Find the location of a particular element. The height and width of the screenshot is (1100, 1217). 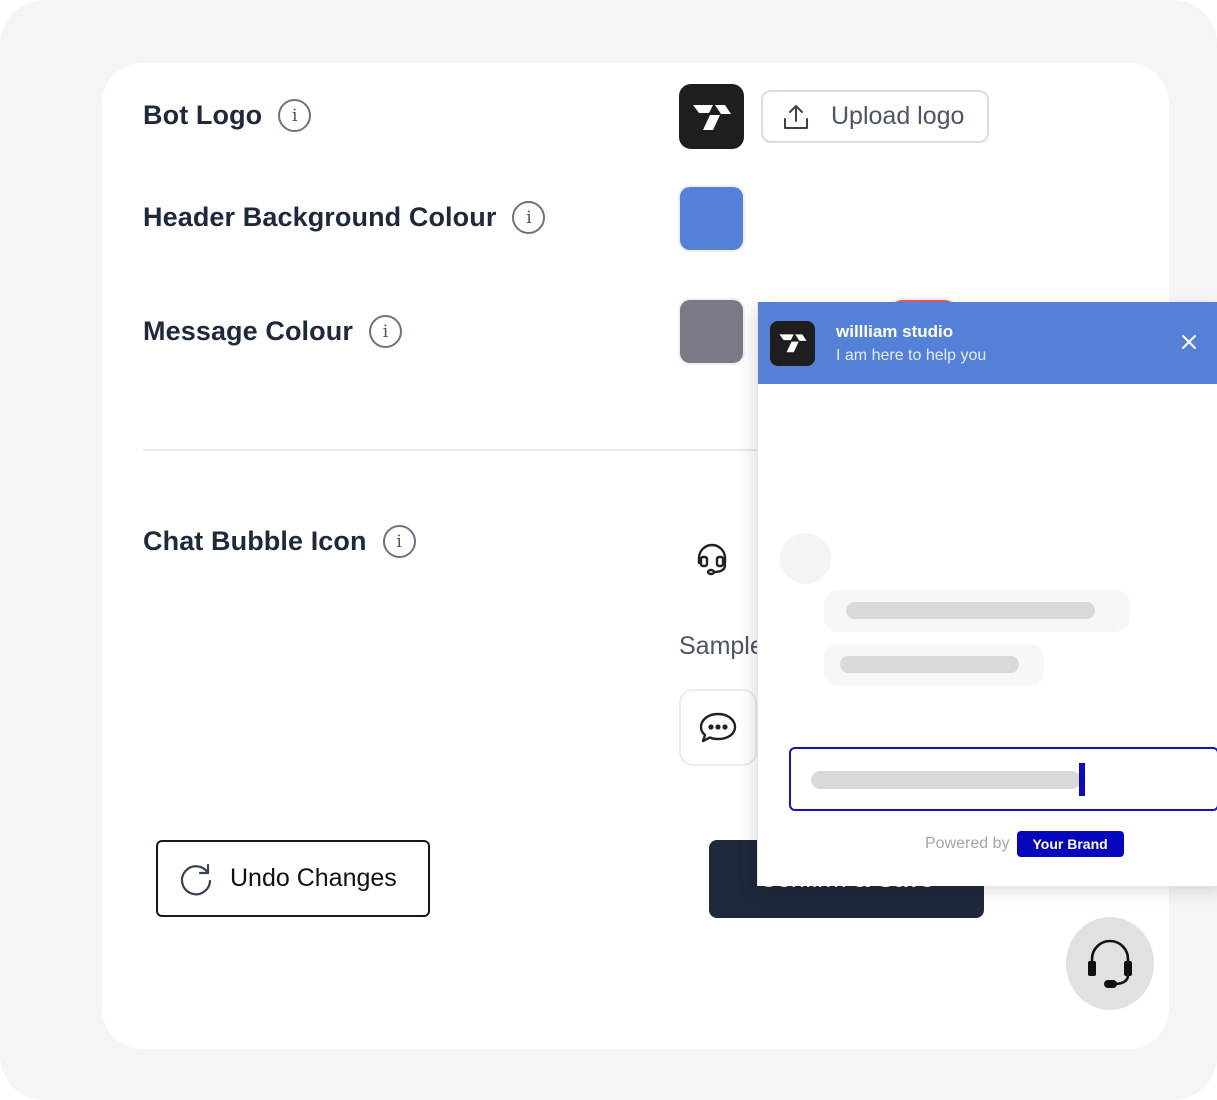

powered-by-text: Powered by is located at coordinates (967, 843).